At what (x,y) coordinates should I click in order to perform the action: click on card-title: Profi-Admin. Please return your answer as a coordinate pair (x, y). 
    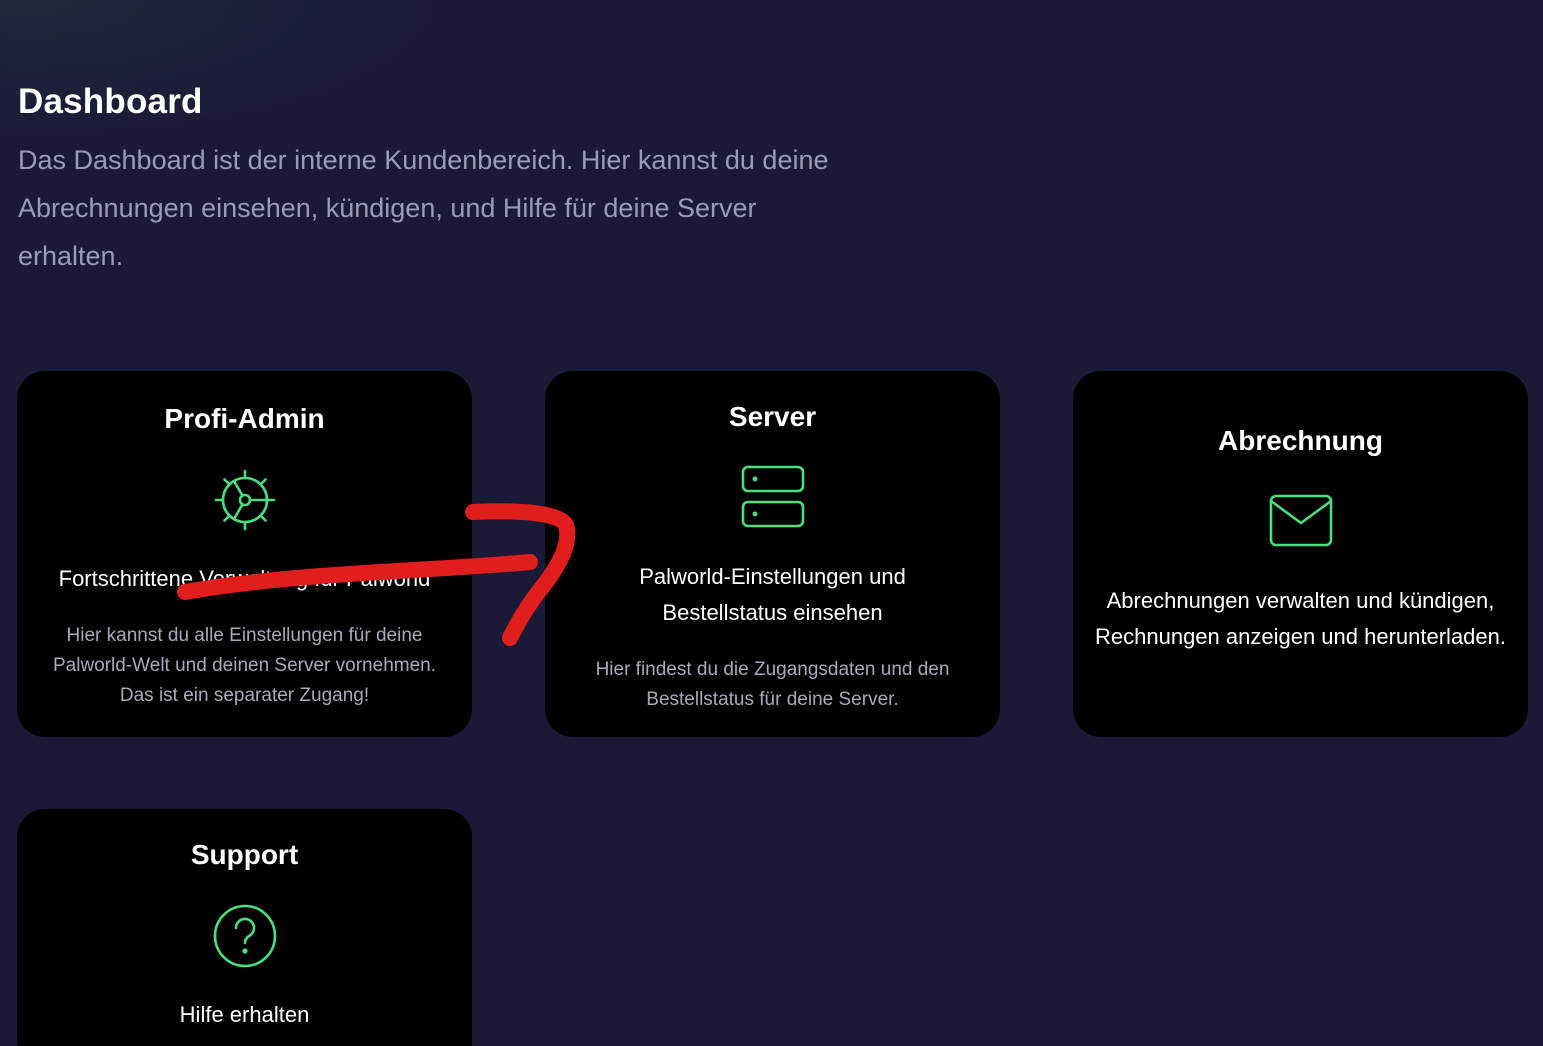
    Looking at the image, I should click on (244, 418).